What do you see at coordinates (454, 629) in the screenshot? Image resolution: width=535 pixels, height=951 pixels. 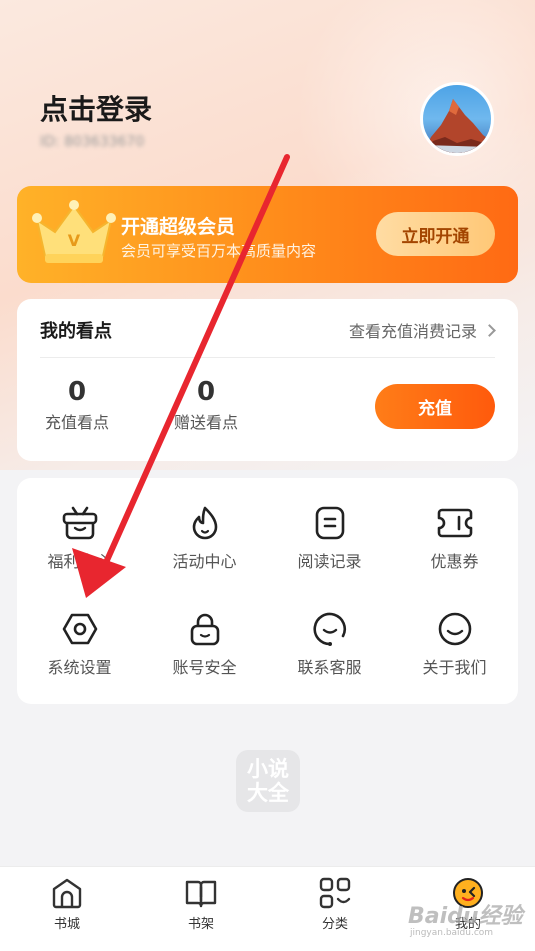 I see `smile-icon` at bounding box center [454, 629].